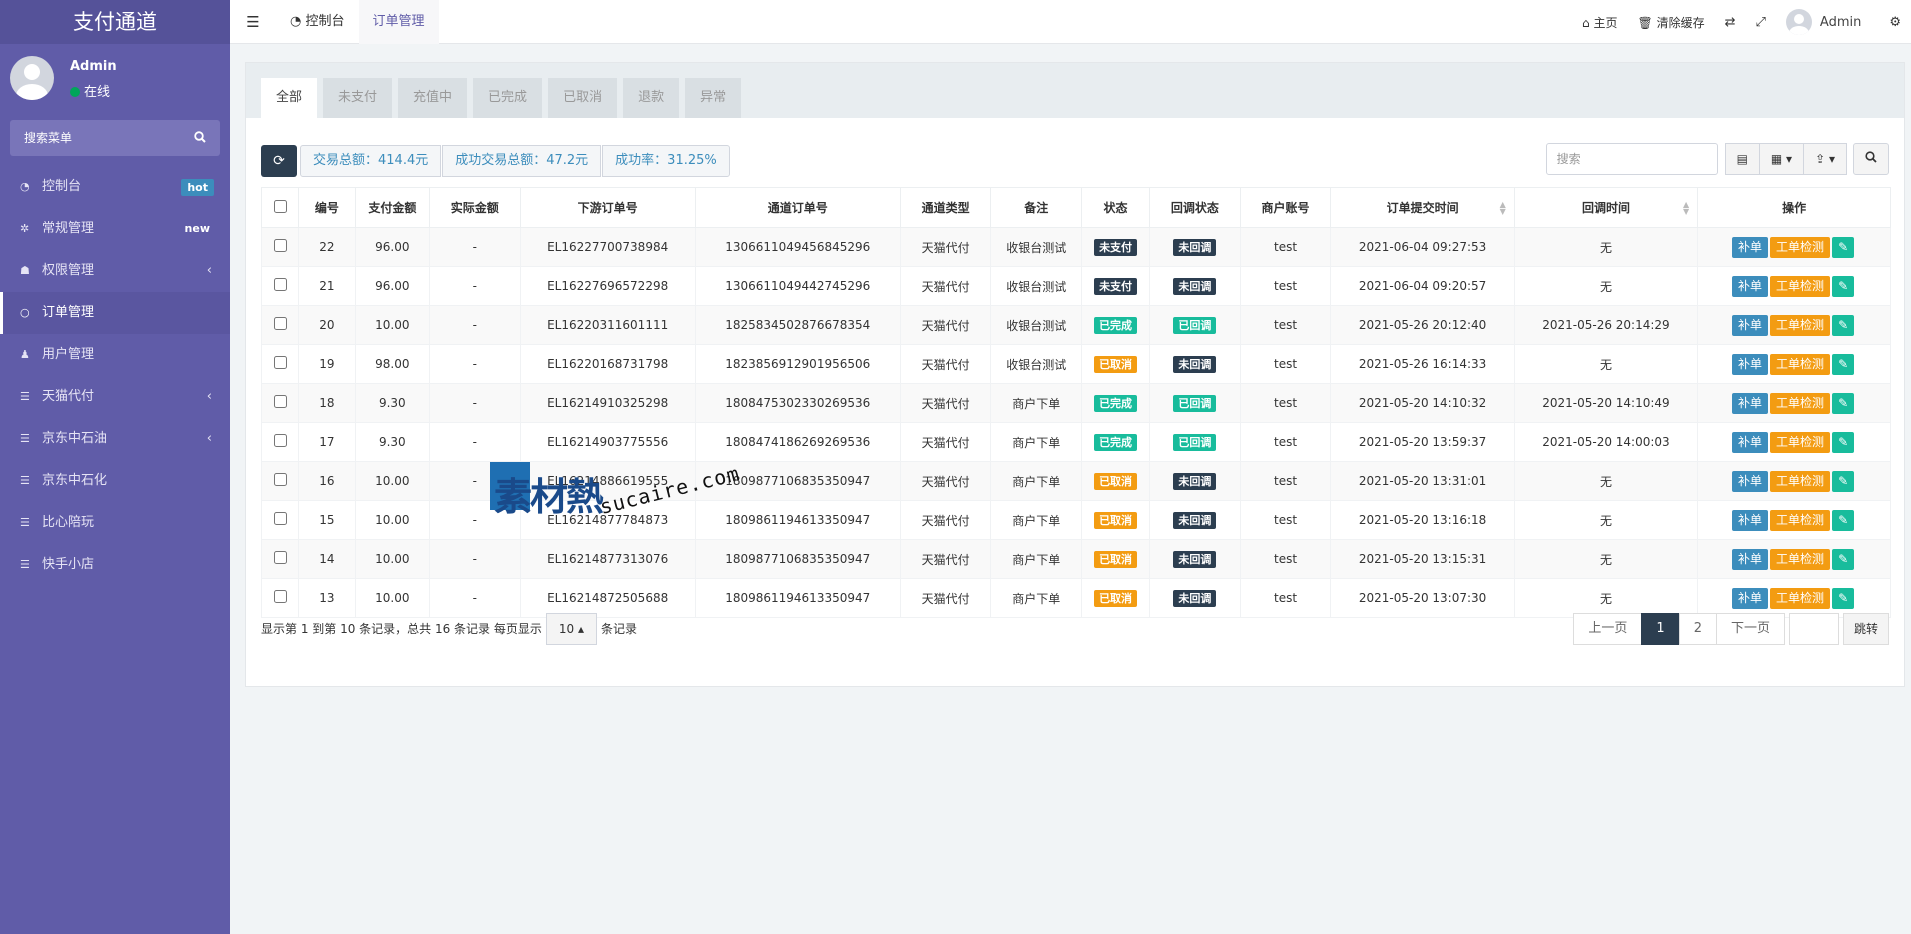 Image resolution: width=1911 pixels, height=934 pixels. Describe the element at coordinates (1285, 207) in the screenshot. I see `column-header-9: 商户账号` at that location.